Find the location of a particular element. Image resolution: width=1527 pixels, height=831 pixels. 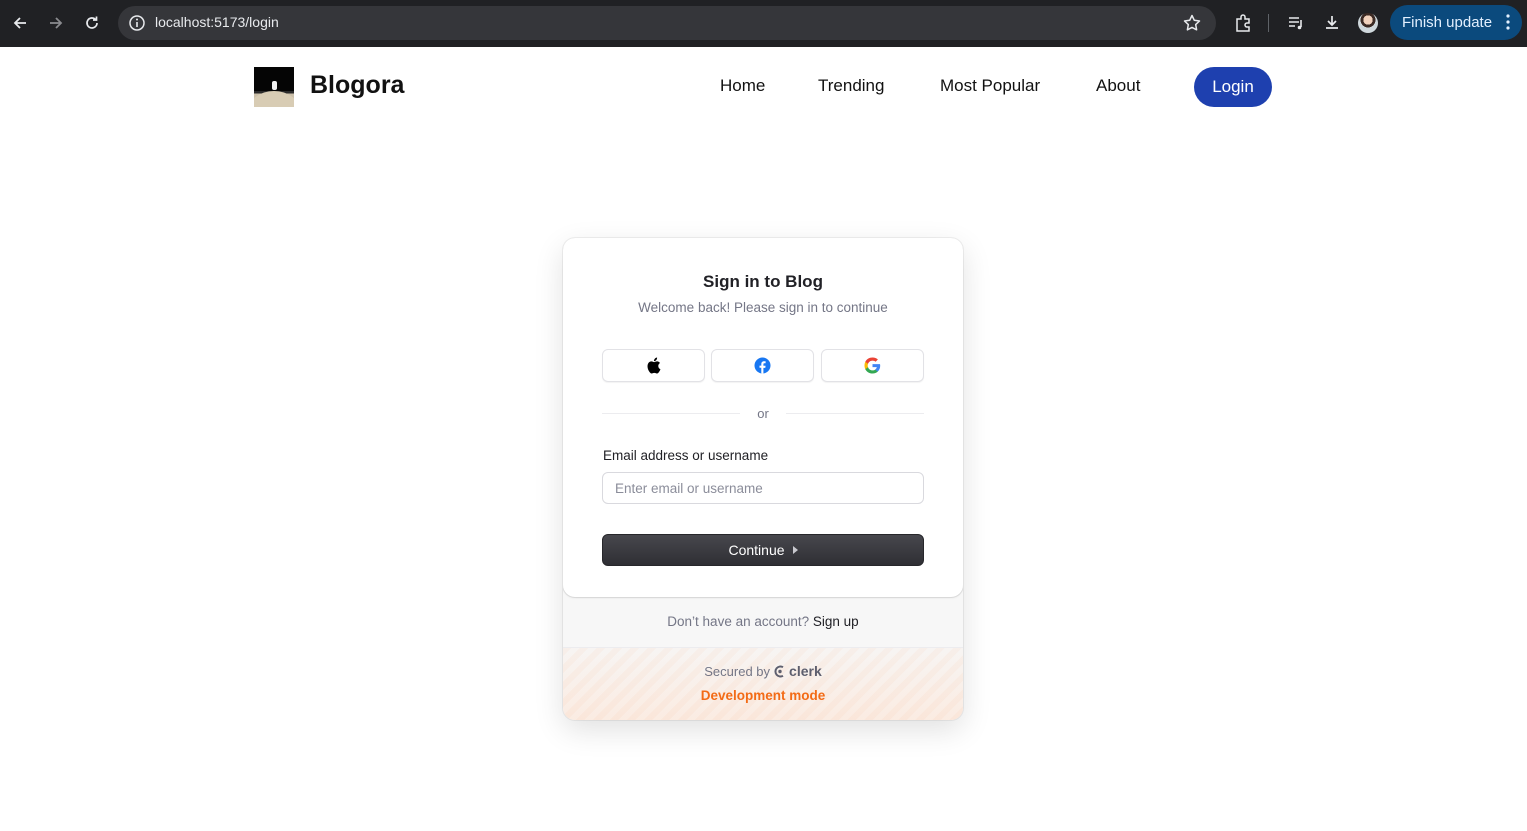

continue-button: Continue is located at coordinates (763, 550).